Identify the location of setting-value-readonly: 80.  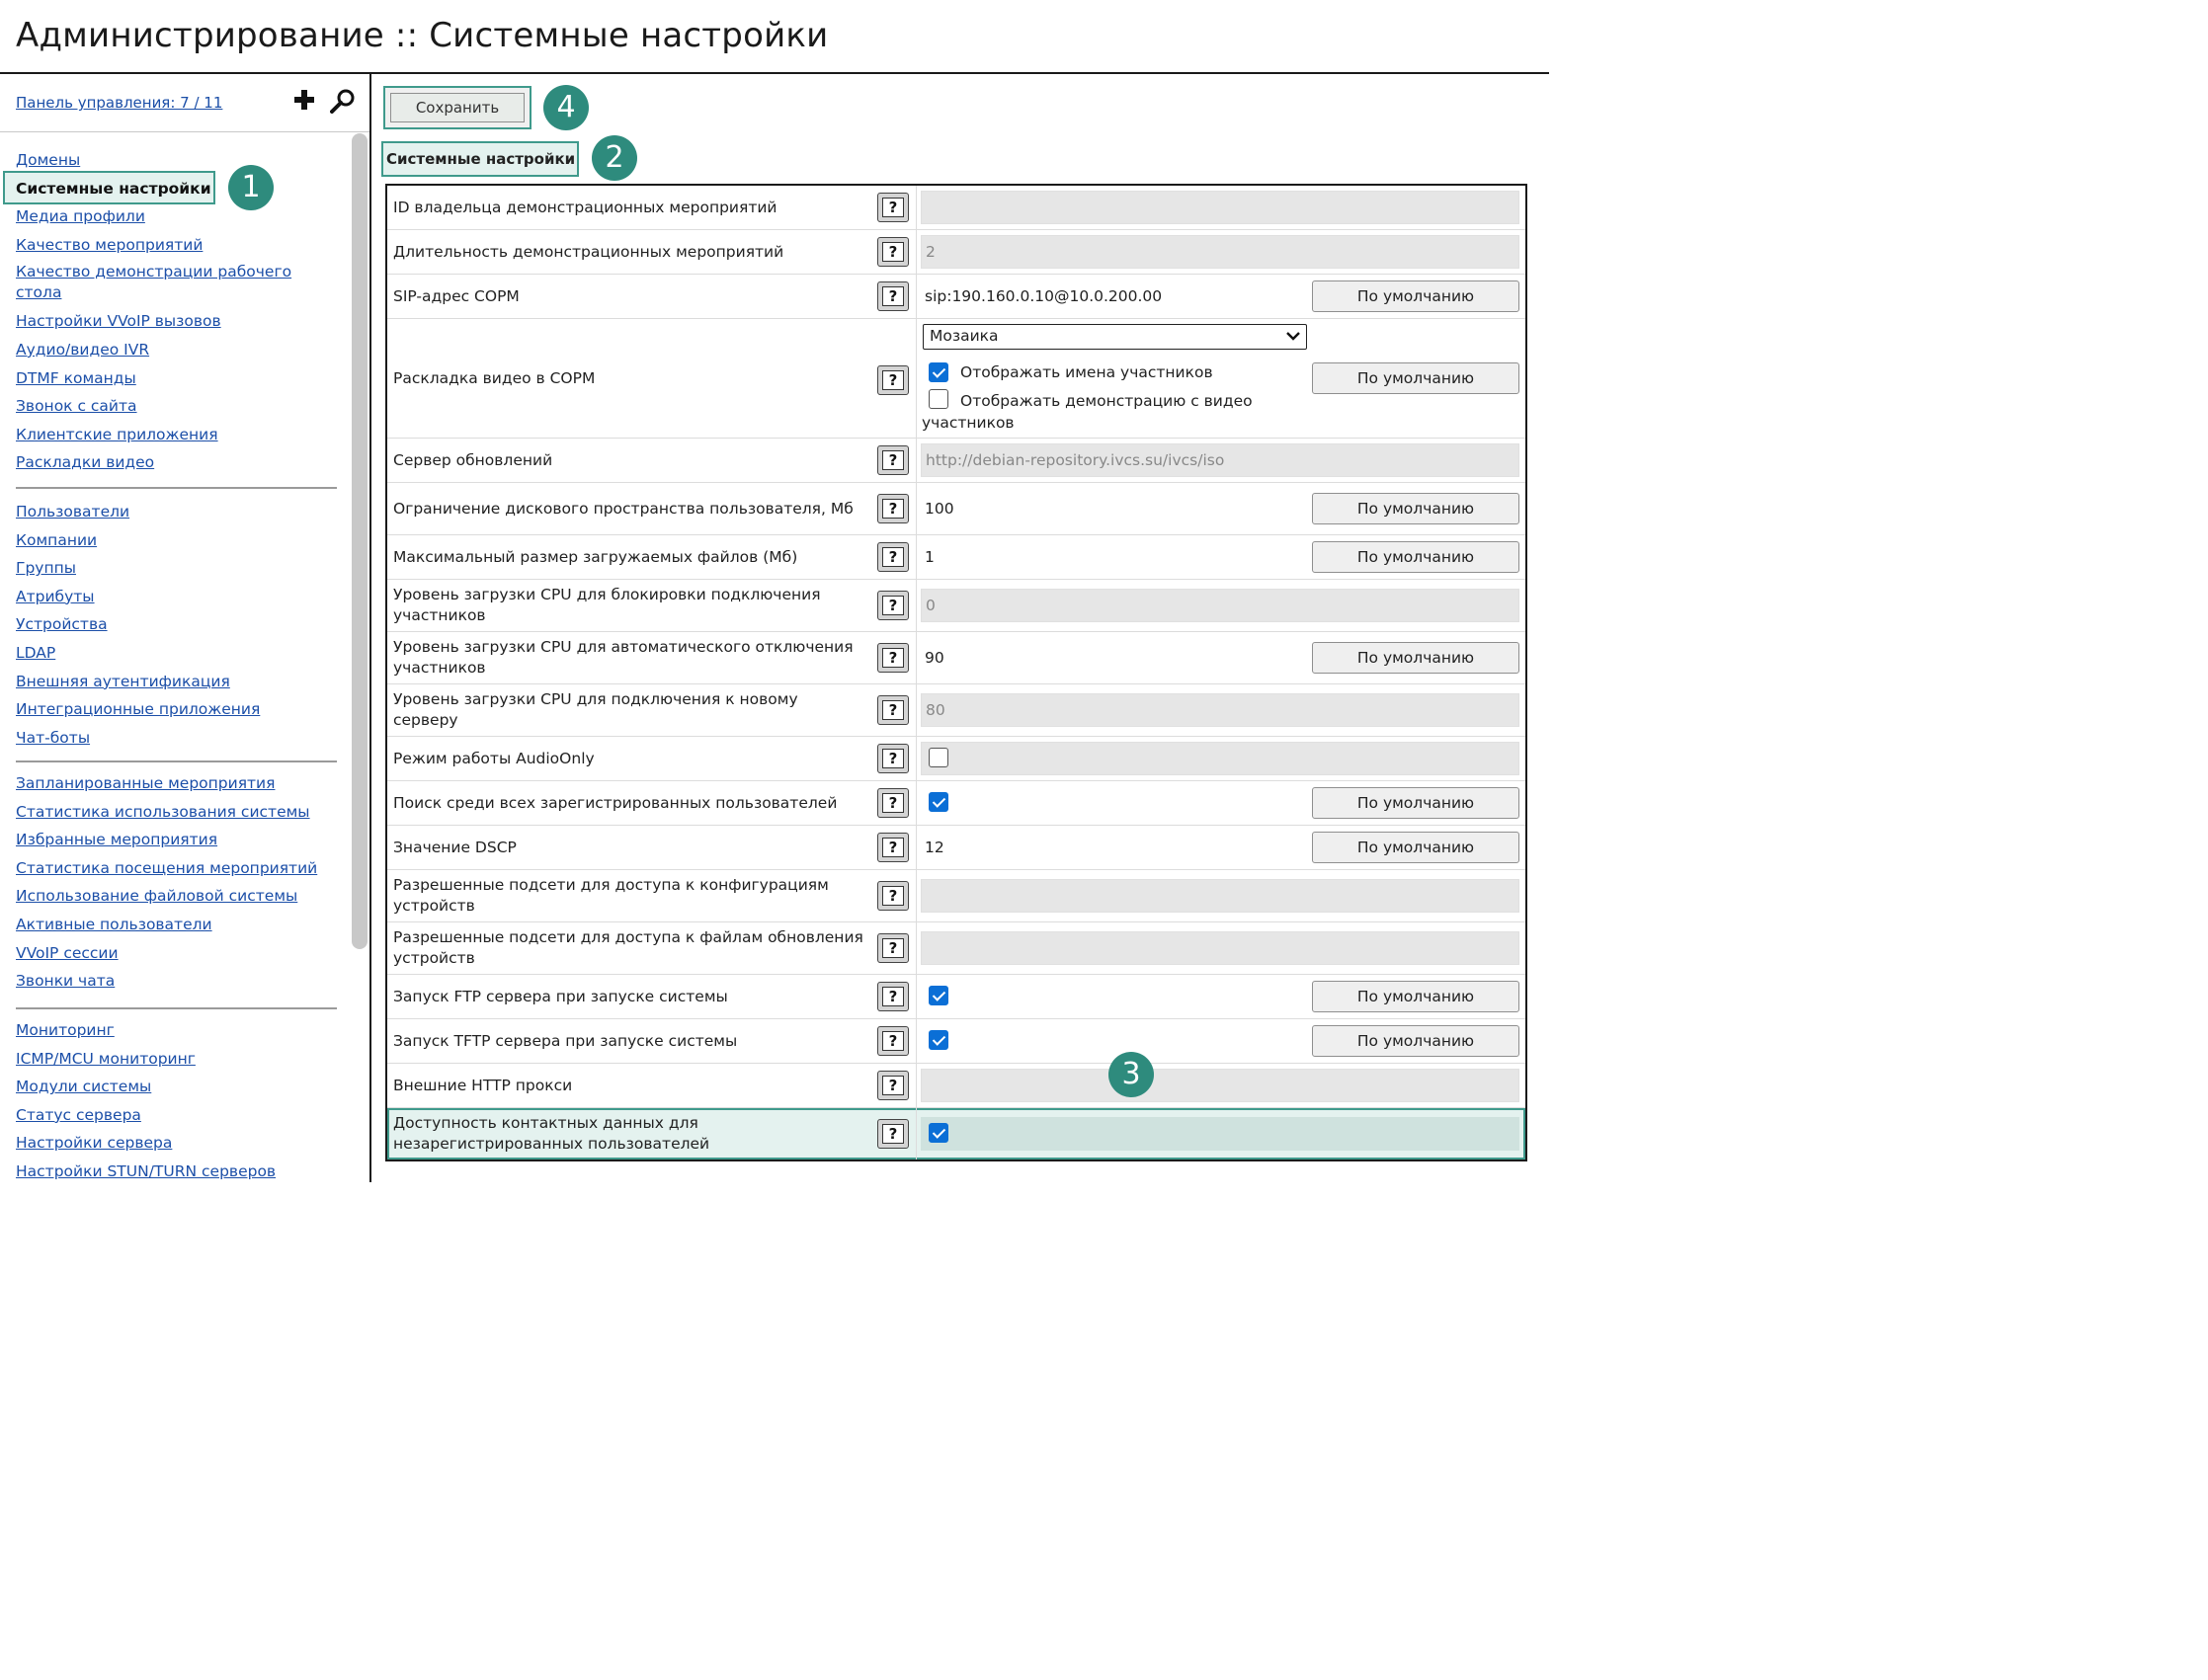
(1220, 710).